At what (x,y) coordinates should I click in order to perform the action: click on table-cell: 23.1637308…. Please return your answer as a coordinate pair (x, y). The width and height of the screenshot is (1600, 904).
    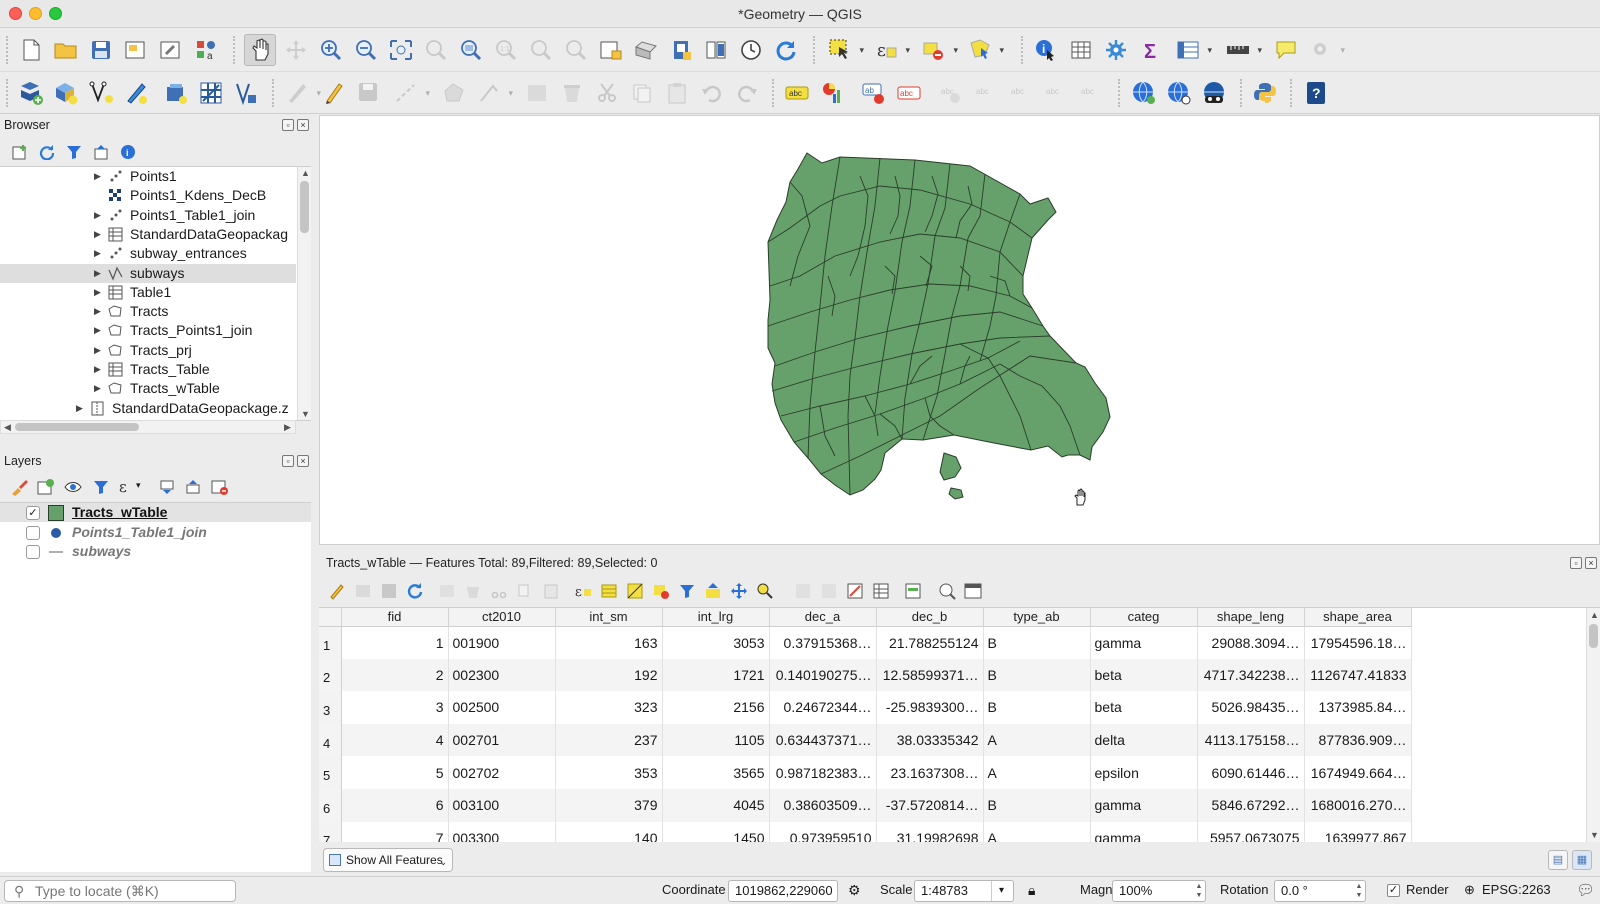
    Looking at the image, I should click on (930, 772).